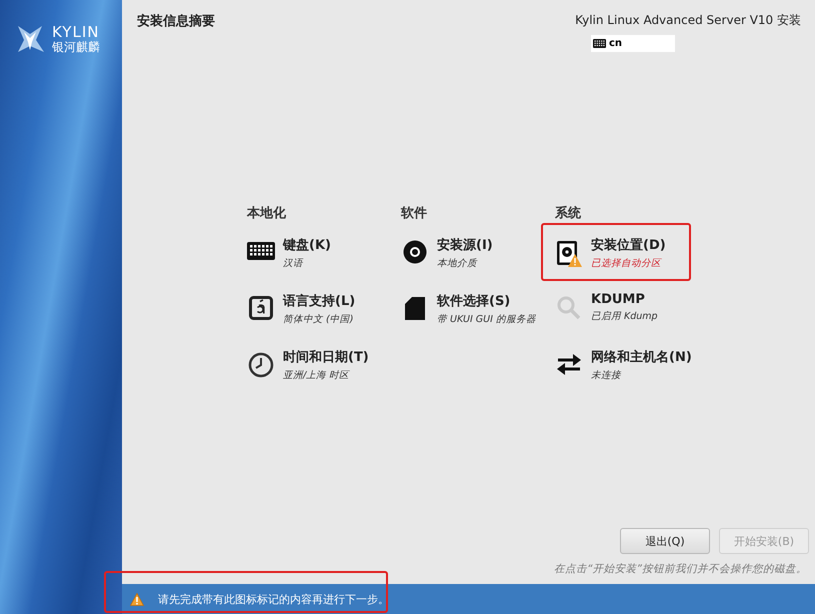 This screenshot has height=614, width=815. I want to click on spoke-status: 本地介质, so click(457, 263).